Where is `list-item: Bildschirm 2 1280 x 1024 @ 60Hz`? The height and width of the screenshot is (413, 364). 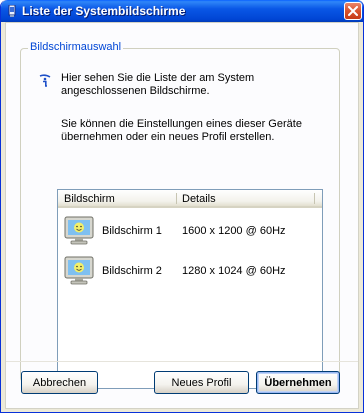
list-item: Bildschirm 2 1280 x 1024 @ 60Hz is located at coordinates (190, 271).